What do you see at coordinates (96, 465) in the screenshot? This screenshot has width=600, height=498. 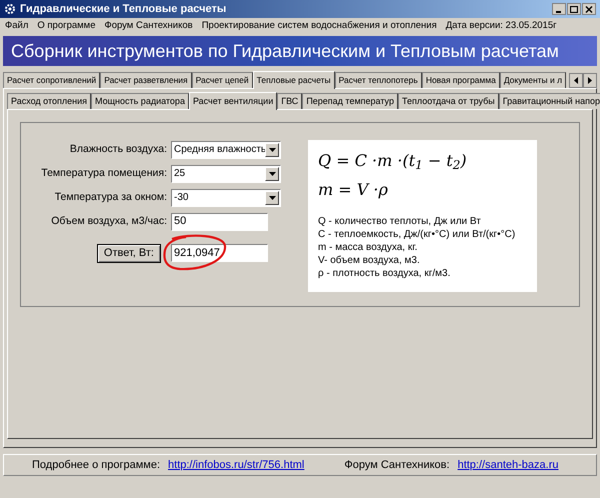 I see `status-label: Подробнее о программе:` at bounding box center [96, 465].